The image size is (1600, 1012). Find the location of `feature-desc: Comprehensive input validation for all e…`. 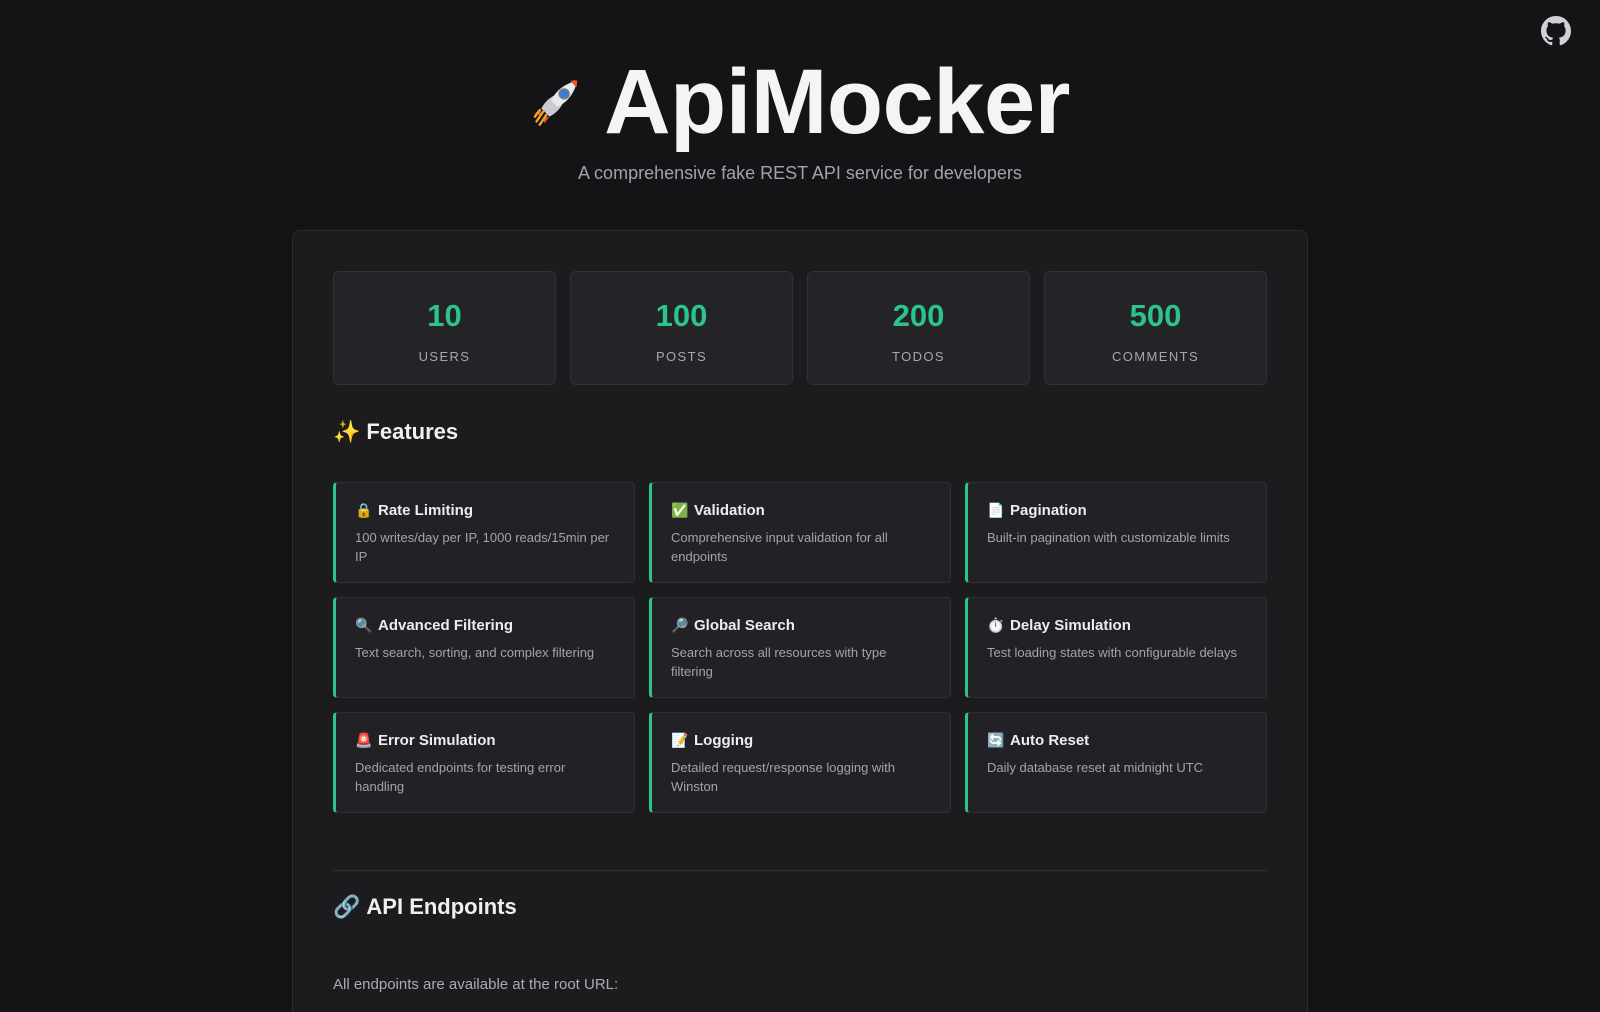

feature-desc: Comprehensive input validation for all e… is located at coordinates (779, 547).